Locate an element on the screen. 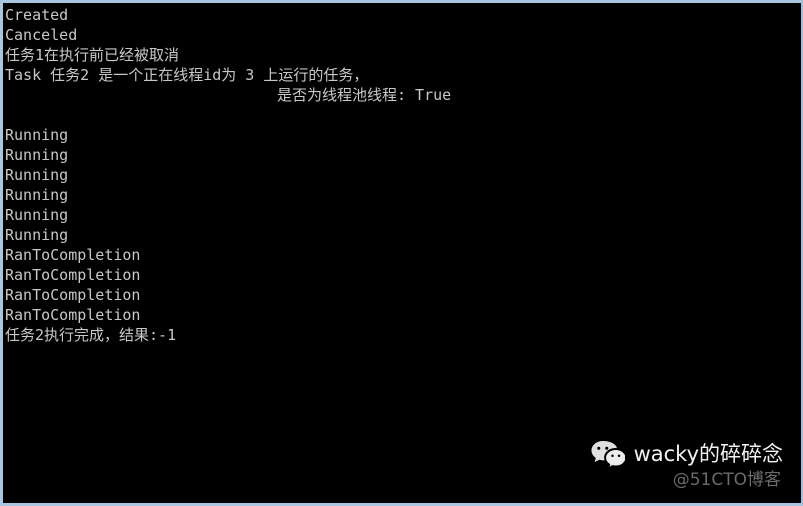 This screenshot has width=803, height=506. console-line: Task 任务2 是一个正在线程id为 3 上运行的任务， is located at coordinates (187, 75).